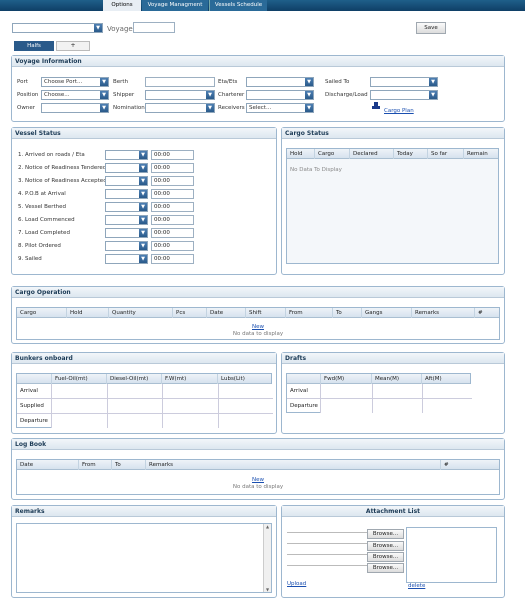 The image size is (525, 600). What do you see at coordinates (258, 444) in the screenshot?
I see `panel-title: Log Book` at bounding box center [258, 444].